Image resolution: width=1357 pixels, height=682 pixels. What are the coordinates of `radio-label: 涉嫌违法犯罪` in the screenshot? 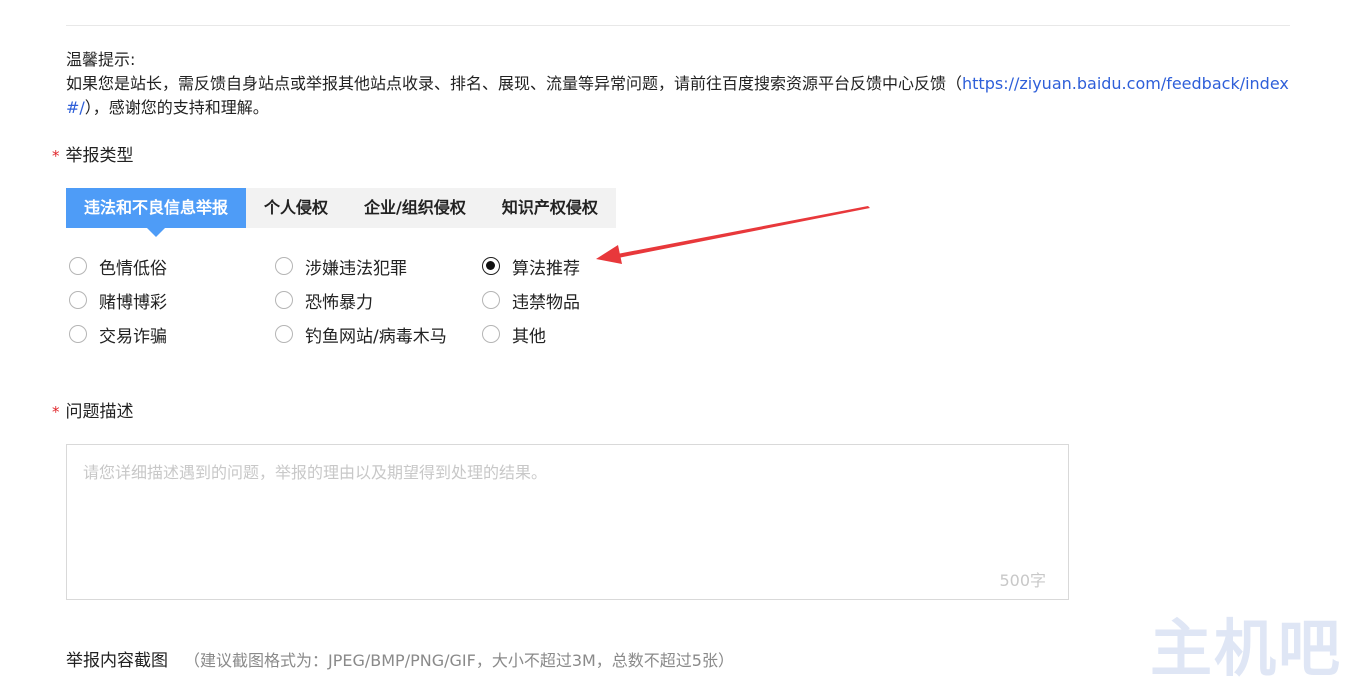 It's located at (356, 268).